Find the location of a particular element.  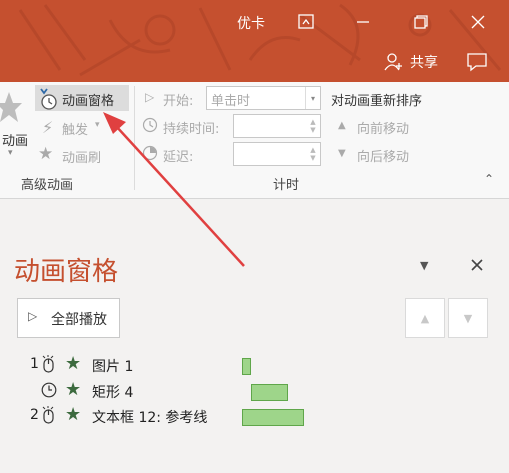

add-animation-star-icon is located at coordinates (11, 107).